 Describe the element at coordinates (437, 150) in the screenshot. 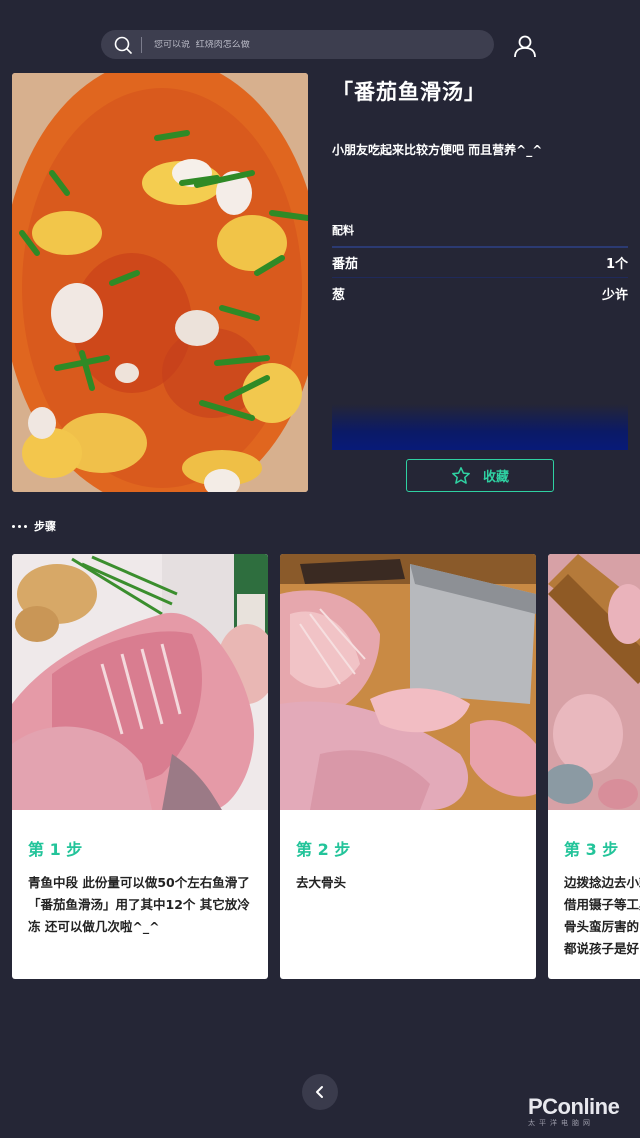

I see `recipe-description: 小朋友吃起来比较方便吧 而且营养^_^` at that location.